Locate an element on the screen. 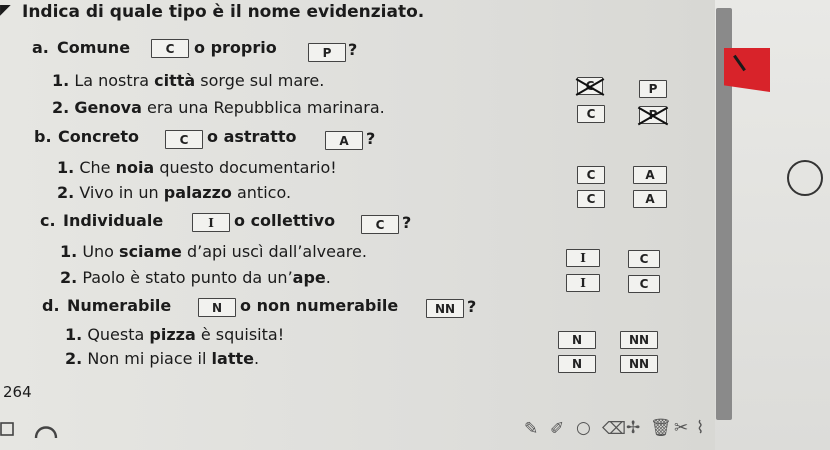 The width and height of the screenshot is (830, 450). c1-option-i: I is located at coordinates (583, 258).